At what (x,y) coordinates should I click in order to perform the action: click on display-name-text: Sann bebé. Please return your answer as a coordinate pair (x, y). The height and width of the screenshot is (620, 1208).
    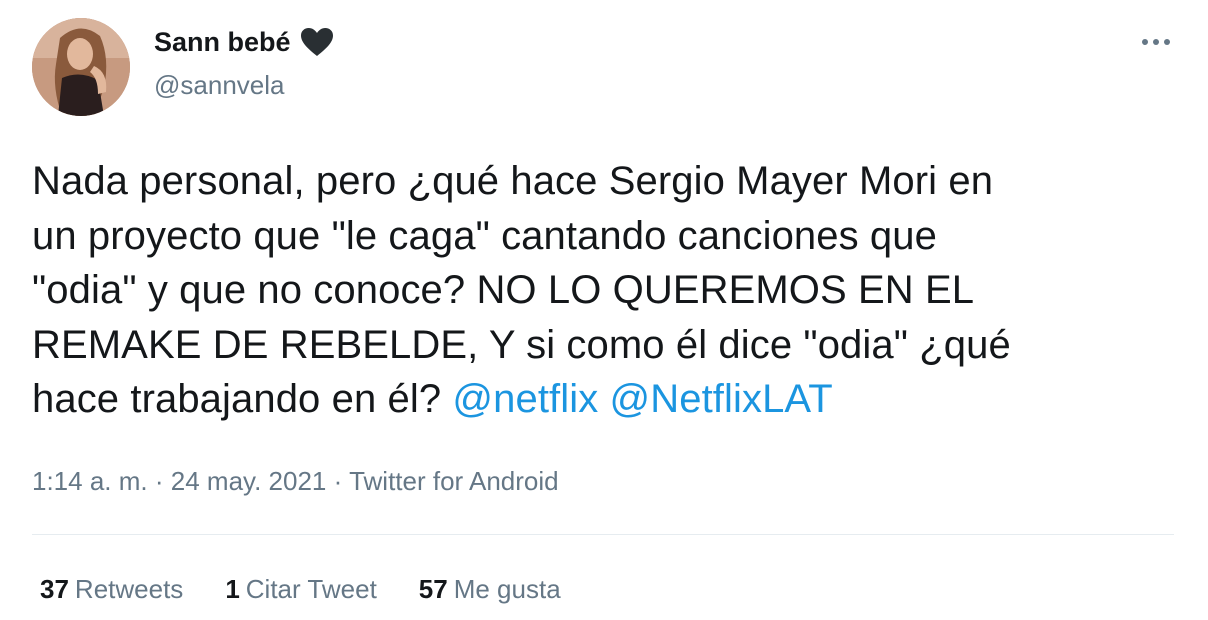
    Looking at the image, I should click on (222, 41).